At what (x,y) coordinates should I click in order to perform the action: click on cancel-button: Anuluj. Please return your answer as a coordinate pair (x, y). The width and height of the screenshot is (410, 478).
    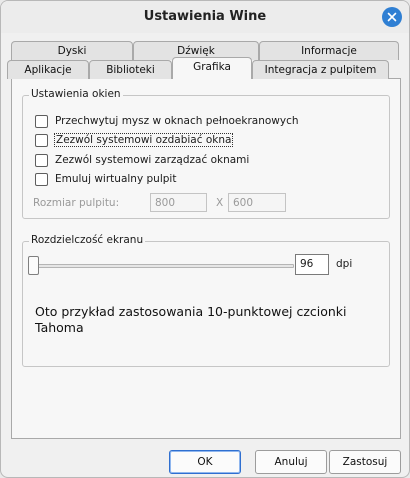
    Looking at the image, I should click on (291, 462).